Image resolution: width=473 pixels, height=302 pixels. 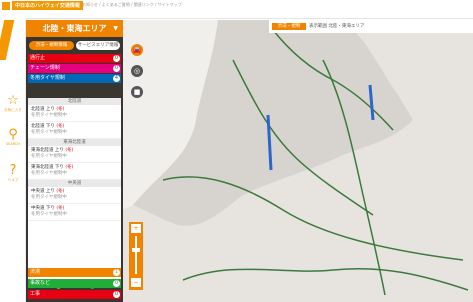 What do you see at coordinates (47, 150) in the screenshot?
I see `entry-name: 東海北陸道 上り` at bounding box center [47, 150].